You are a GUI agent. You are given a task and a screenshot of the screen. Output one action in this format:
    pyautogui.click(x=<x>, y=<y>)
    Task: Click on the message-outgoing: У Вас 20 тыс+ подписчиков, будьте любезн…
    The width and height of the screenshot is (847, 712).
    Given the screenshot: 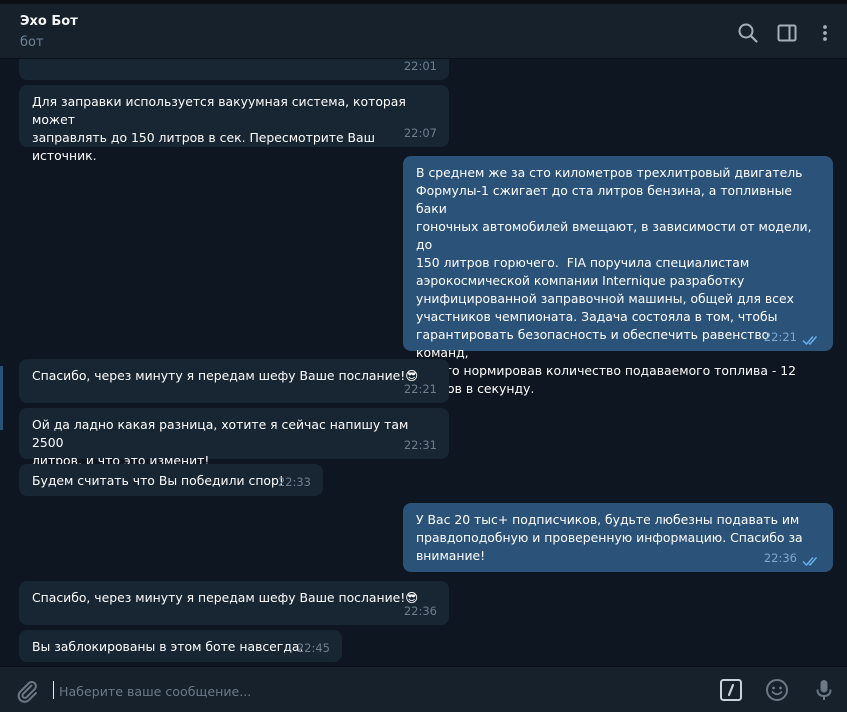 What is the action you would take?
    pyautogui.click(x=618, y=537)
    